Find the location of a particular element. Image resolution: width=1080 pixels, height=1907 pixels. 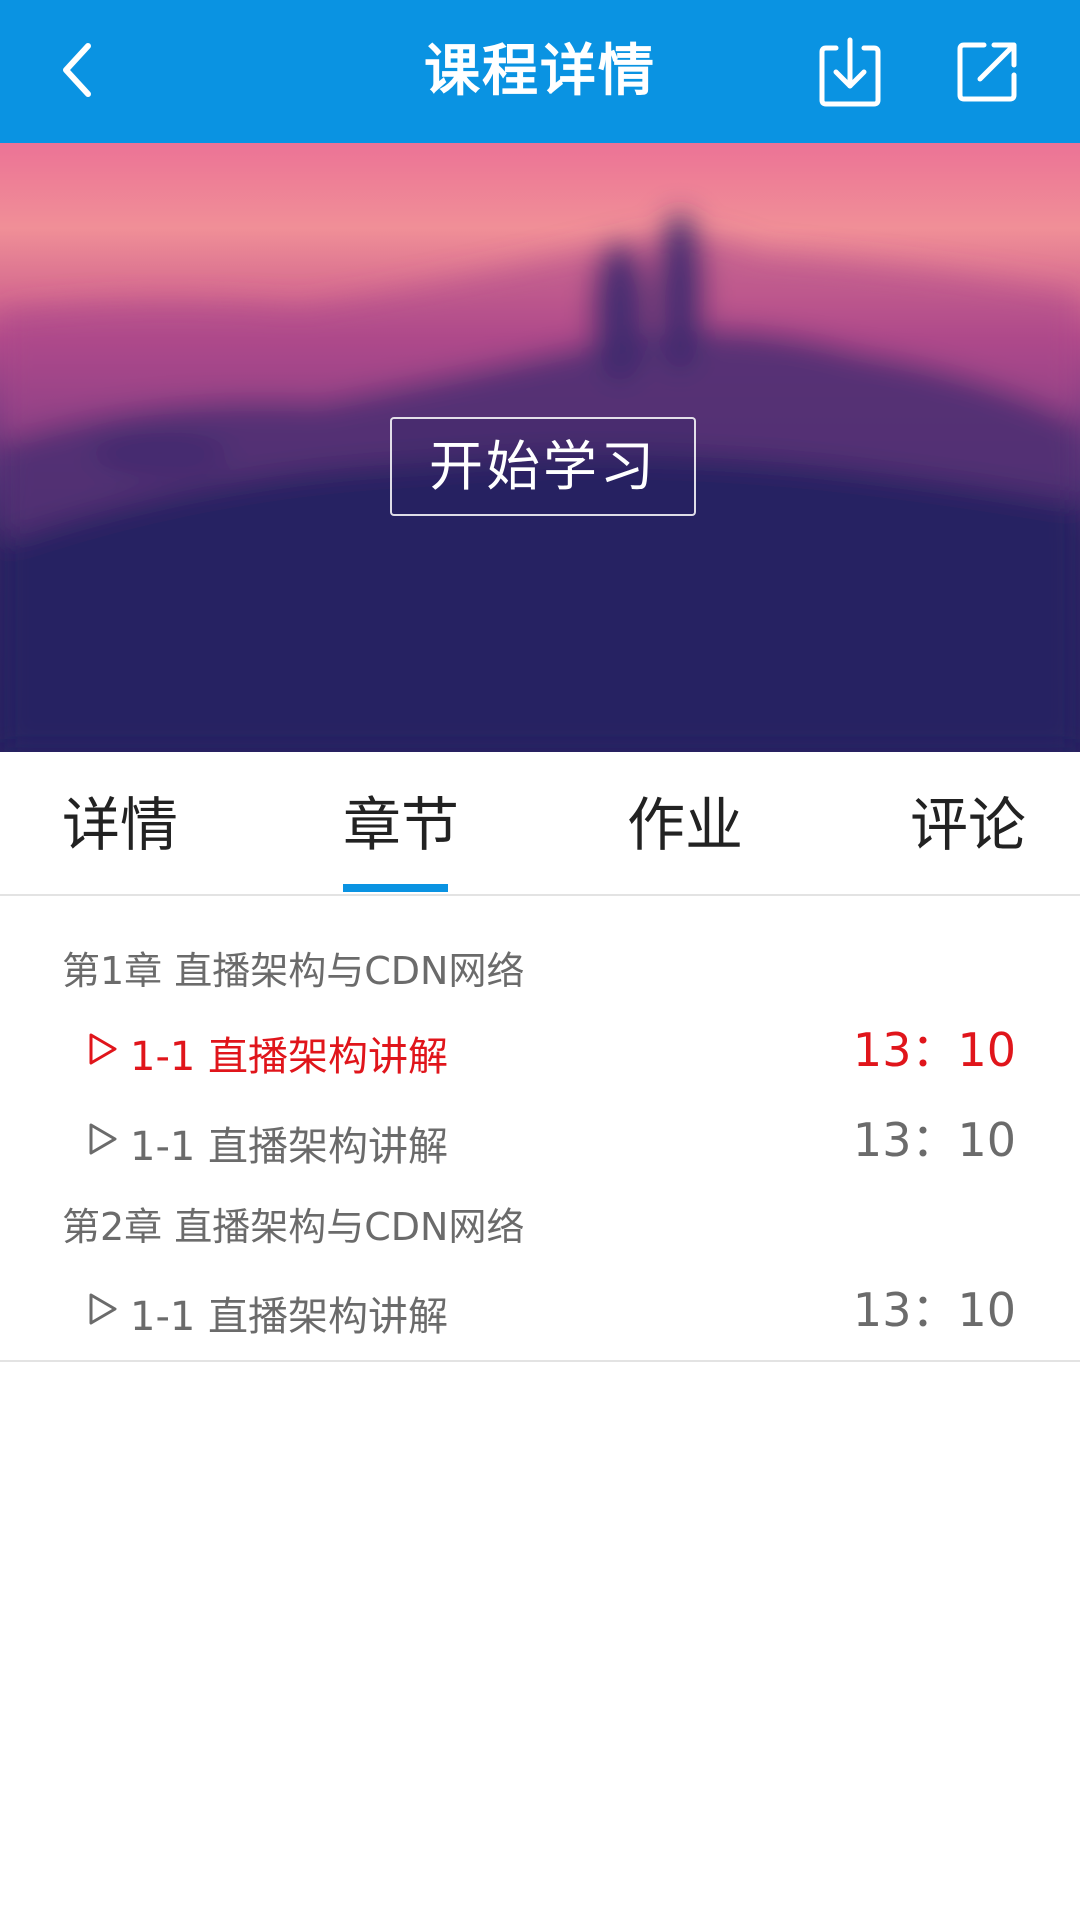

page-title: 课程详情 is located at coordinates (540, 71).